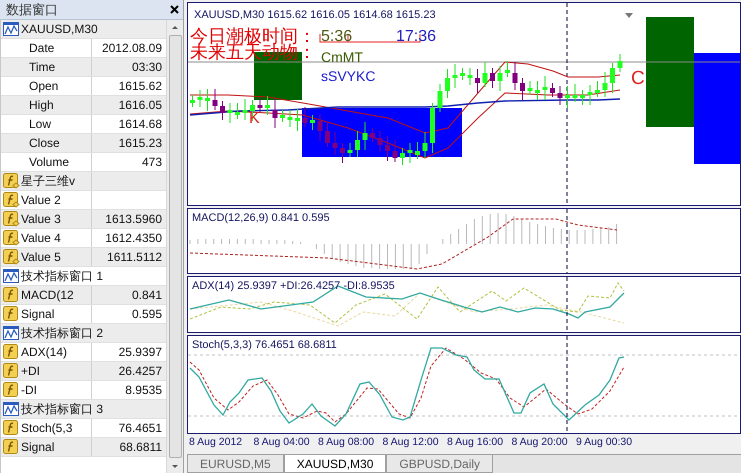  What do you see at coordinates (348, 76) in the screenshot?
I see `animal-code: sSVYKC` at bounding box center [348, 76].